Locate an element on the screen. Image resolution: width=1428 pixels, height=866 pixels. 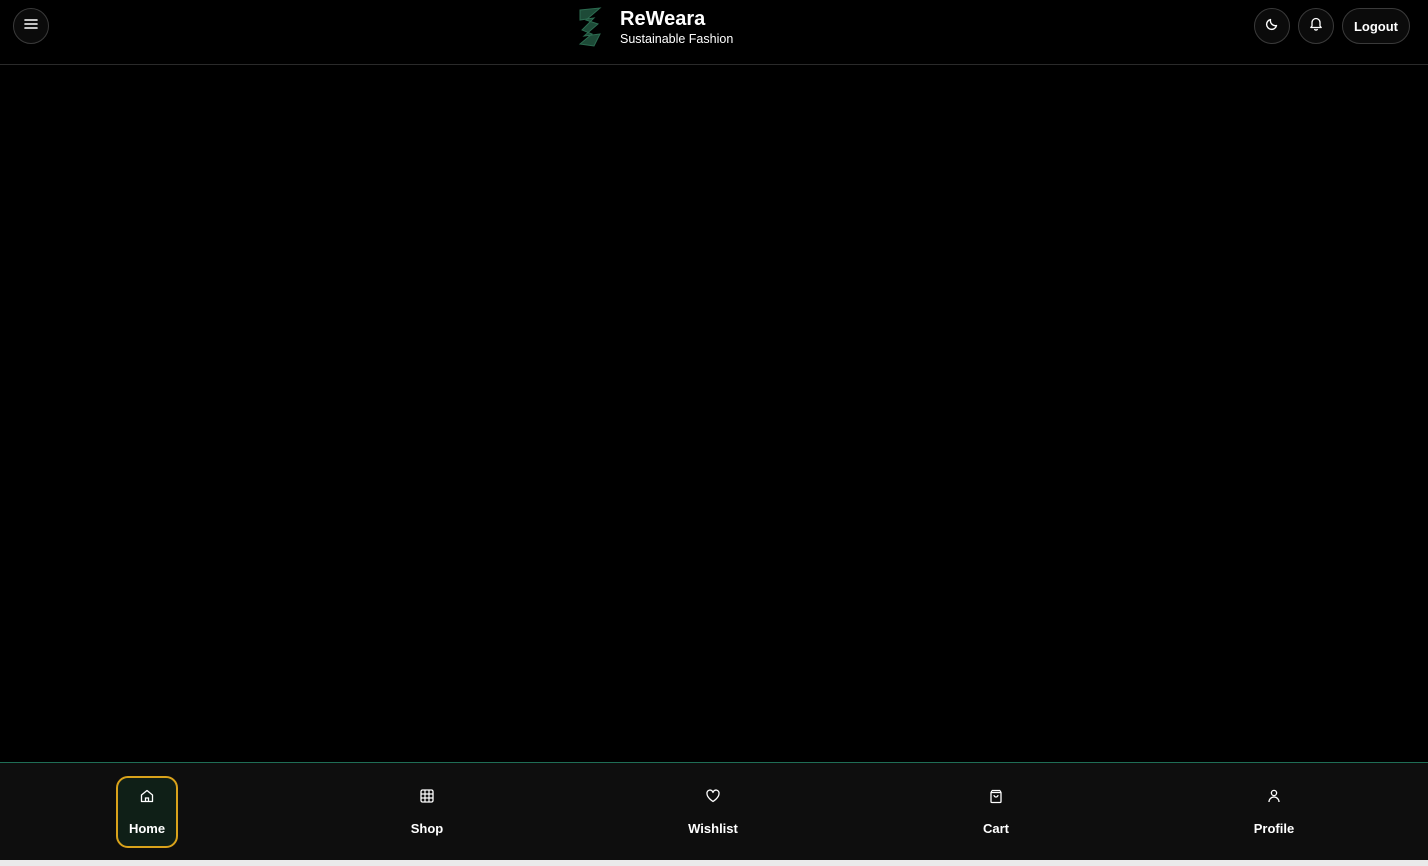
notifications-button is located at coordinates (1316, 26).